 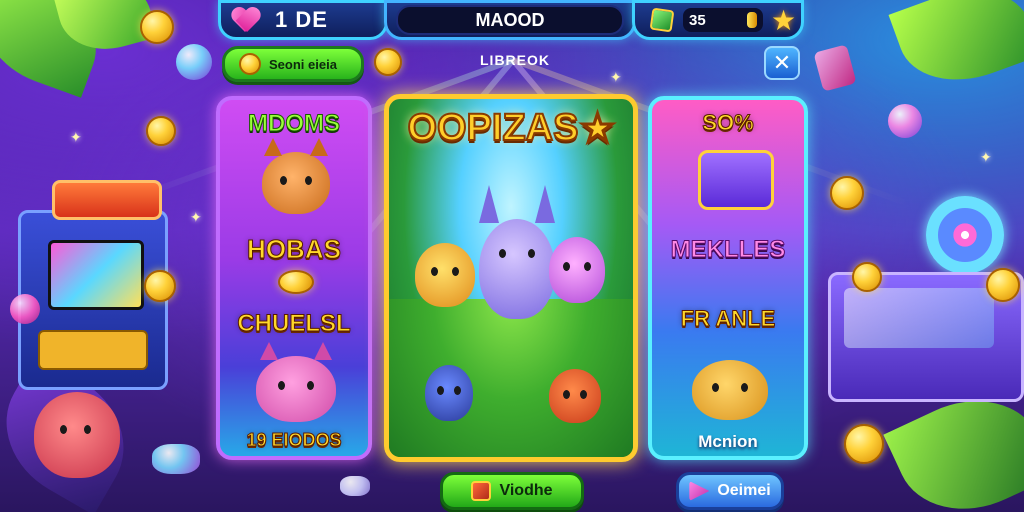 I want to click on arrow-icon, so click(x=699, y=491).